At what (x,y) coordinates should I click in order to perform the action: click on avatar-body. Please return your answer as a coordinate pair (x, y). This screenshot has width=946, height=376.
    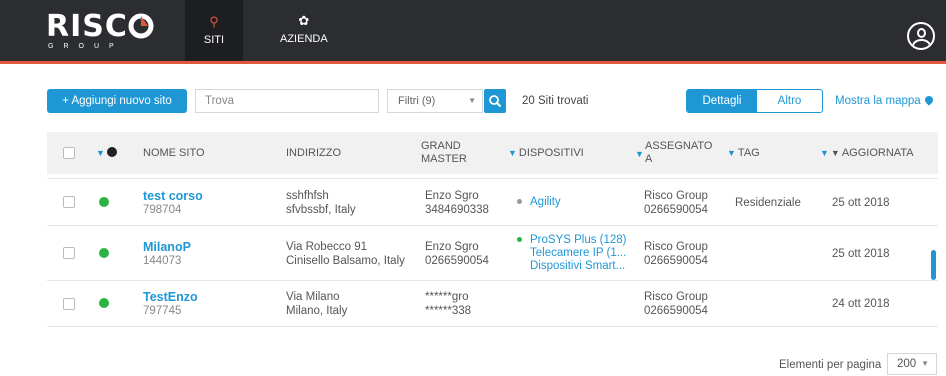
    Looking at the image, I should click on (921, 43).